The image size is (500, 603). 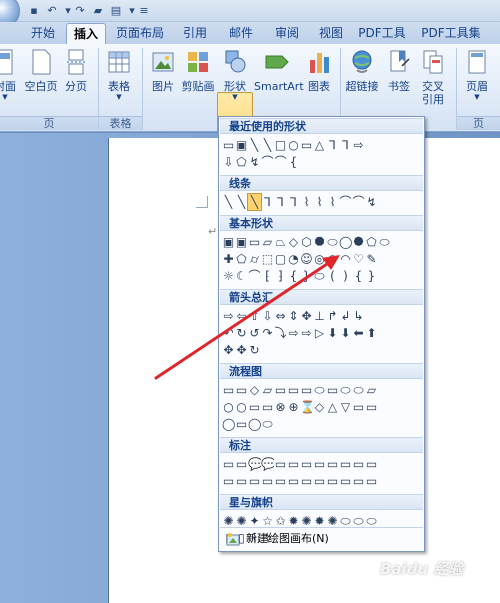 What do you see at coordinates (267, 276) in the screenshot?
I see `shape-option: ⁅` at bounding box center [267, 276].